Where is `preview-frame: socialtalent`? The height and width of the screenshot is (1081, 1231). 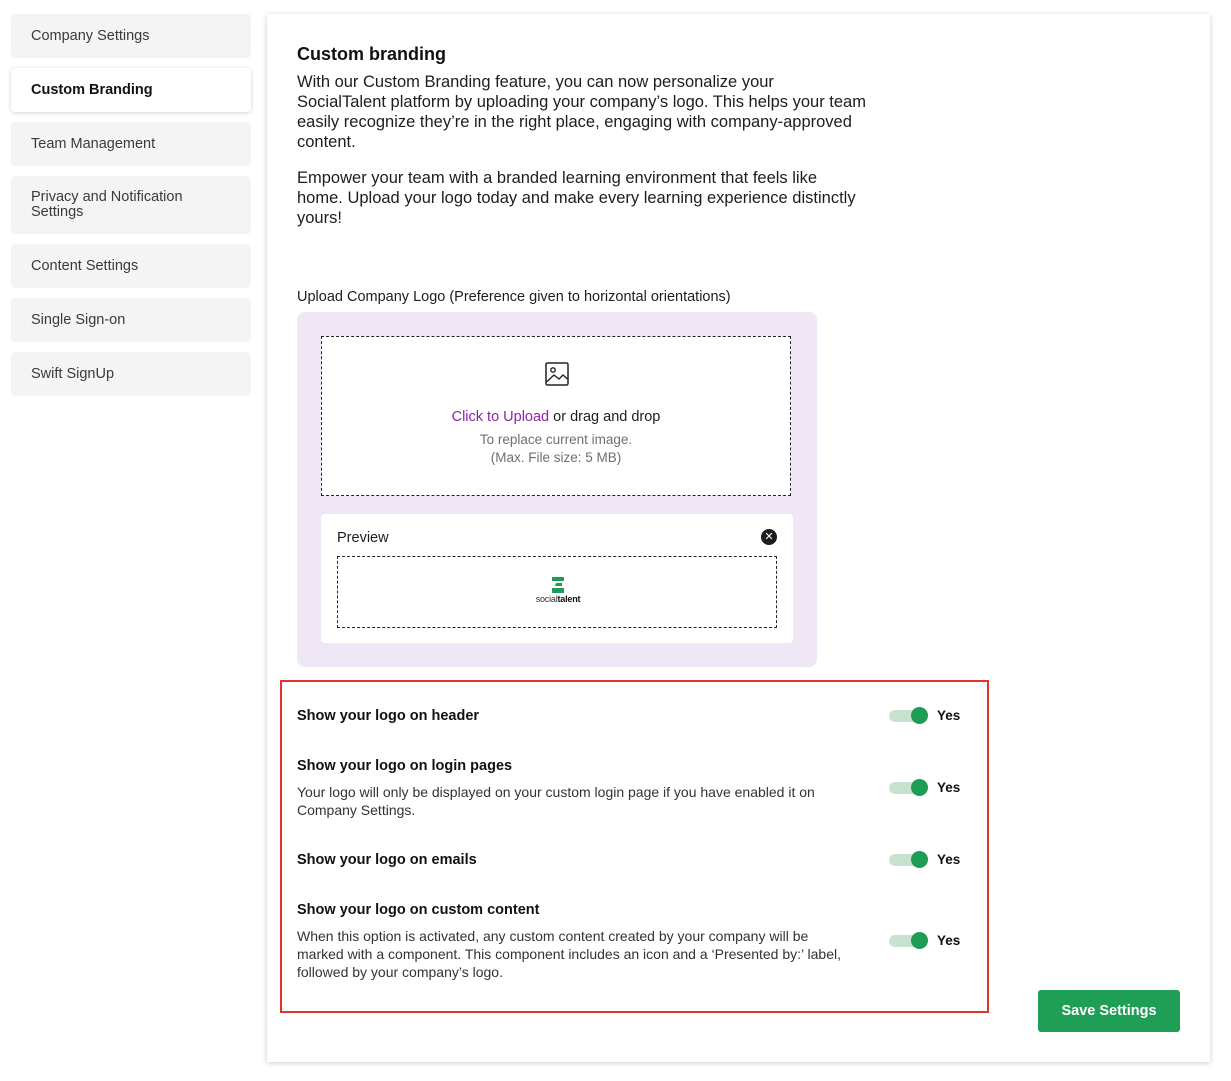
preview-frame: socialtalent is located at coordinates (557, 592).